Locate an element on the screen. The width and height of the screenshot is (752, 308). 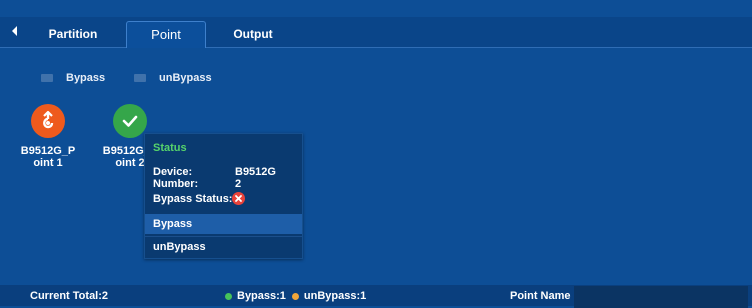
device-row: Device: B9512G is located at coordinates (214, 172).